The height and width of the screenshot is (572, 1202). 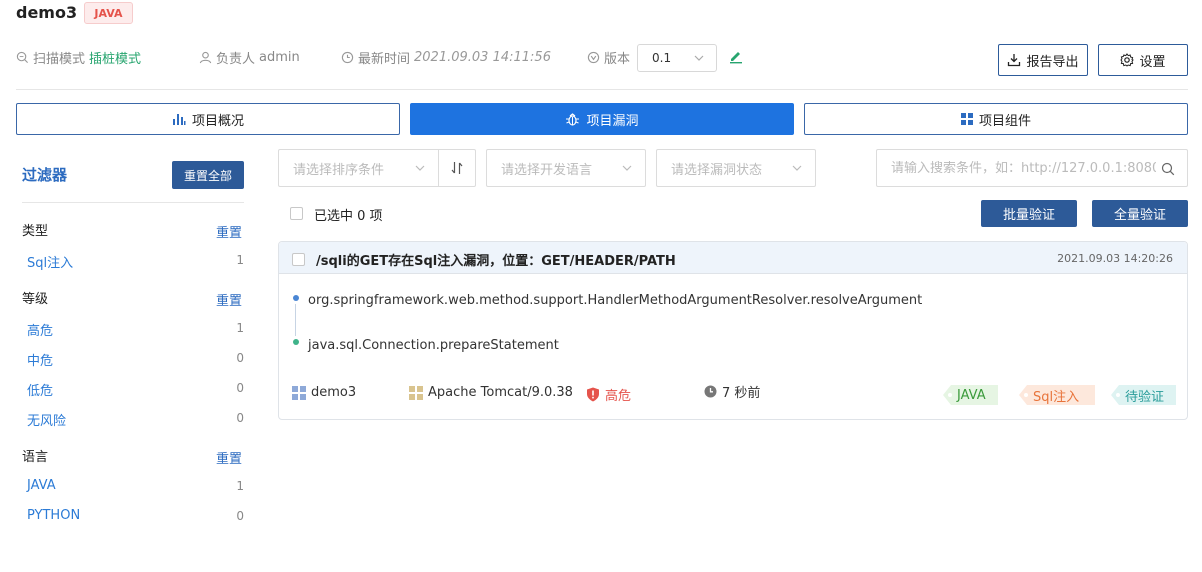 What do you see at coordinates (433, 345) in the screenshot?
I see `trace-sink: java.sql.Connection.prepareStatement` at bounding box center [433, 345].